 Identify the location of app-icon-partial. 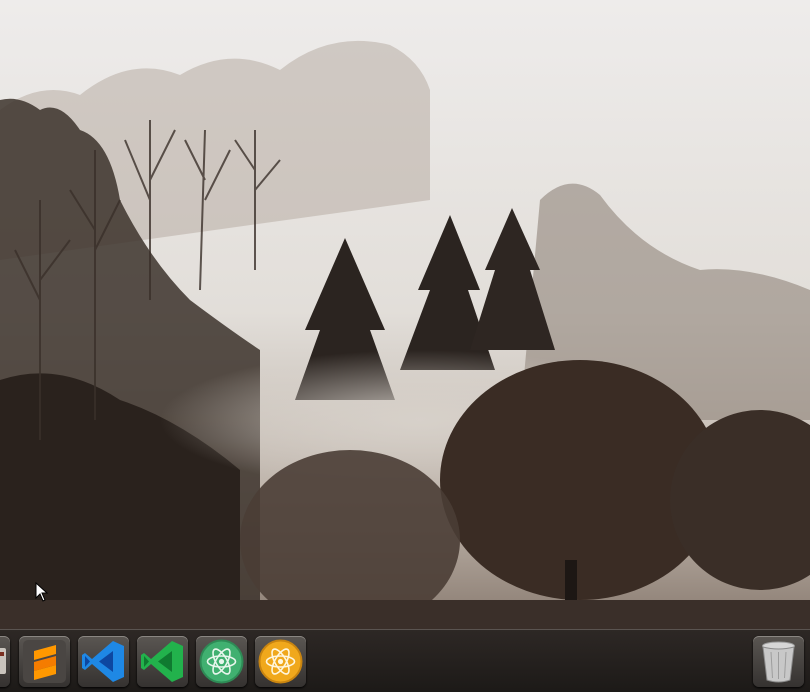
(5, 661).